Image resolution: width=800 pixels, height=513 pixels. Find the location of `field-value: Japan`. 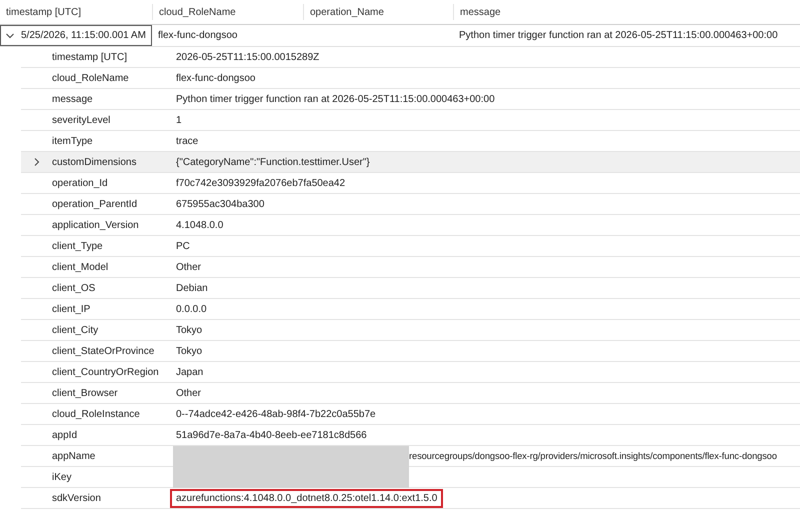

field-value: Japan is located at coordinates (190, 372).